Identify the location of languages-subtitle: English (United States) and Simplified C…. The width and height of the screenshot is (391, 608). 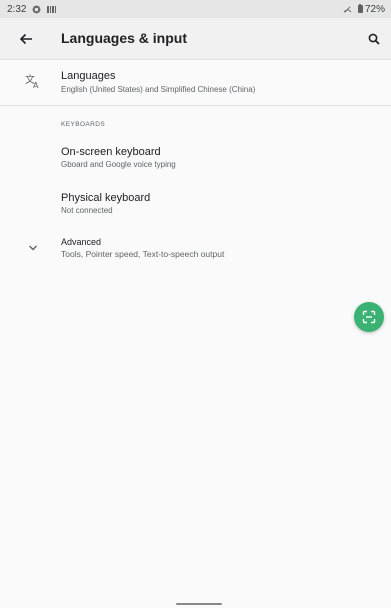
(158, 89).